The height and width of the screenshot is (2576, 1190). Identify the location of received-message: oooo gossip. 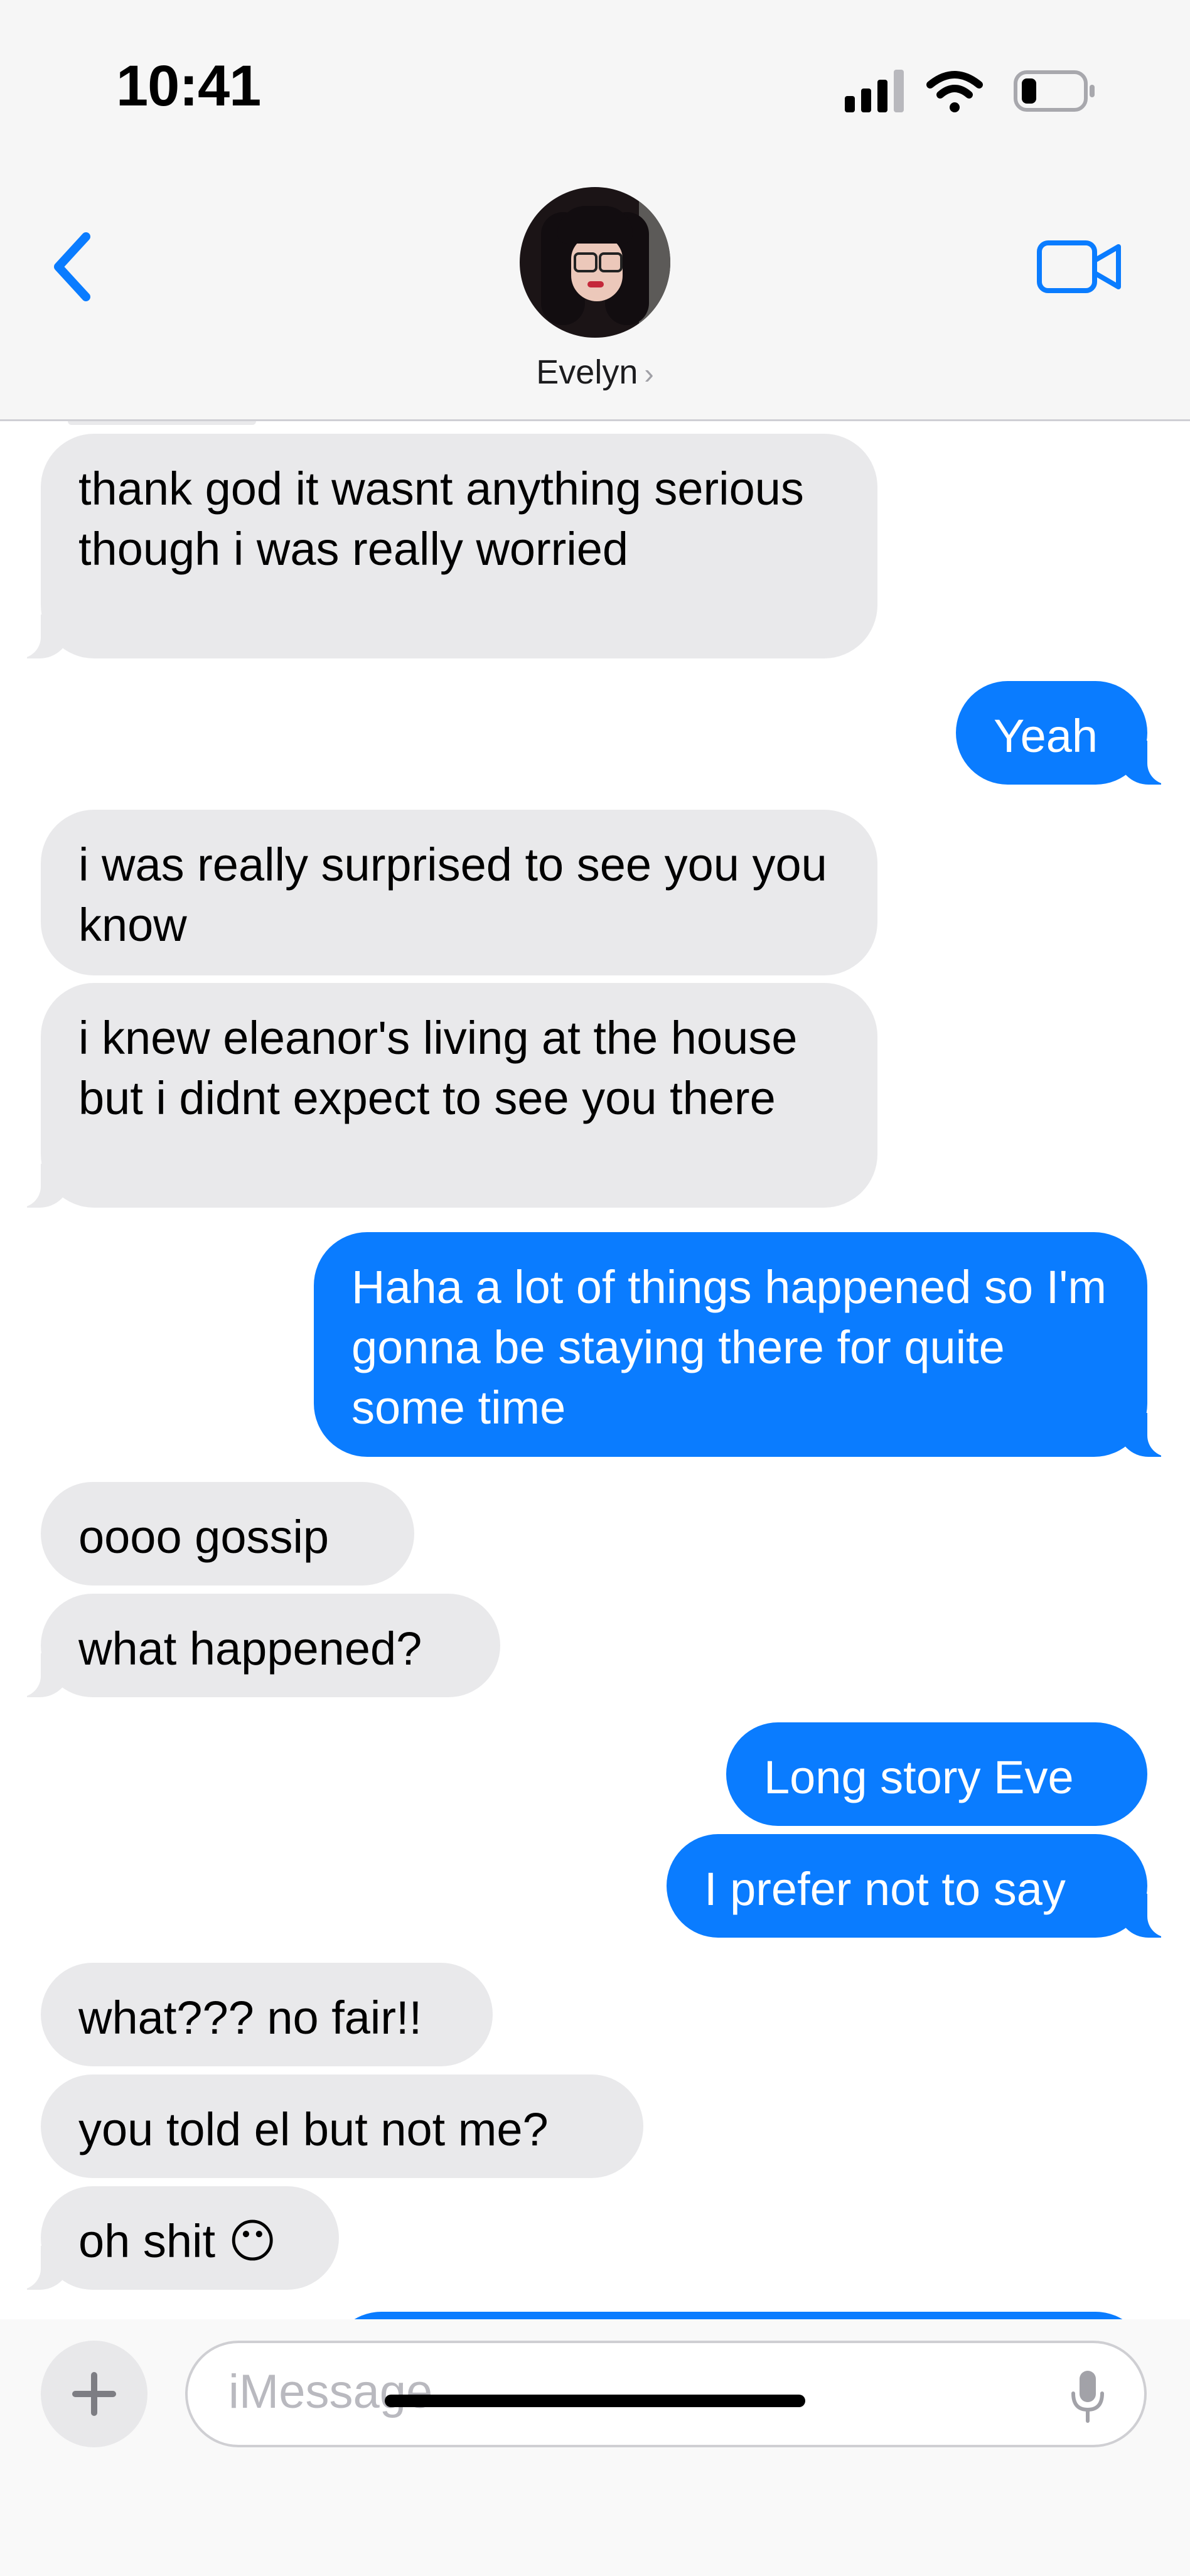
(227, 1534).